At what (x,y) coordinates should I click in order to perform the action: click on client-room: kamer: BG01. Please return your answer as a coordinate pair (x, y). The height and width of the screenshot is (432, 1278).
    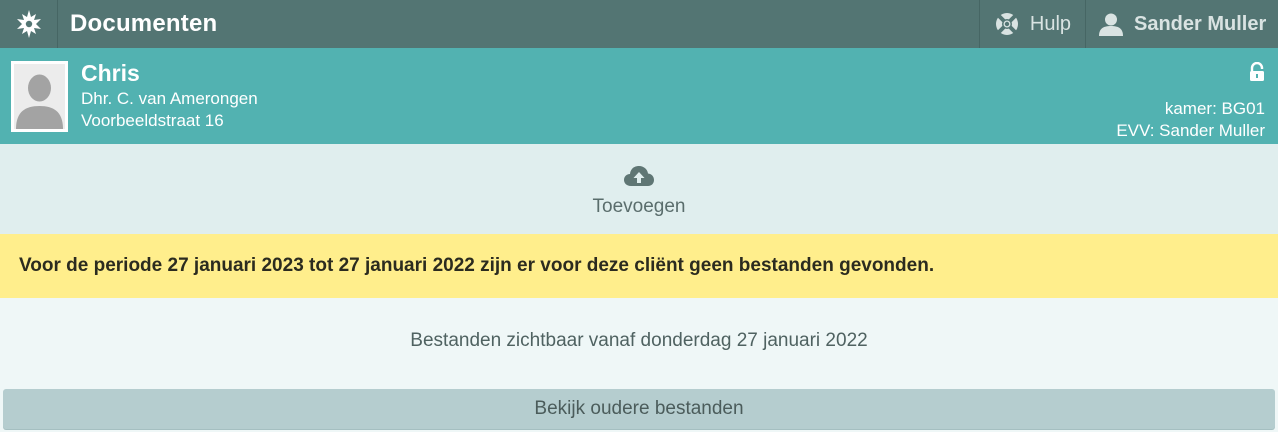
    Looking at the image, I should click on (1214, 108).